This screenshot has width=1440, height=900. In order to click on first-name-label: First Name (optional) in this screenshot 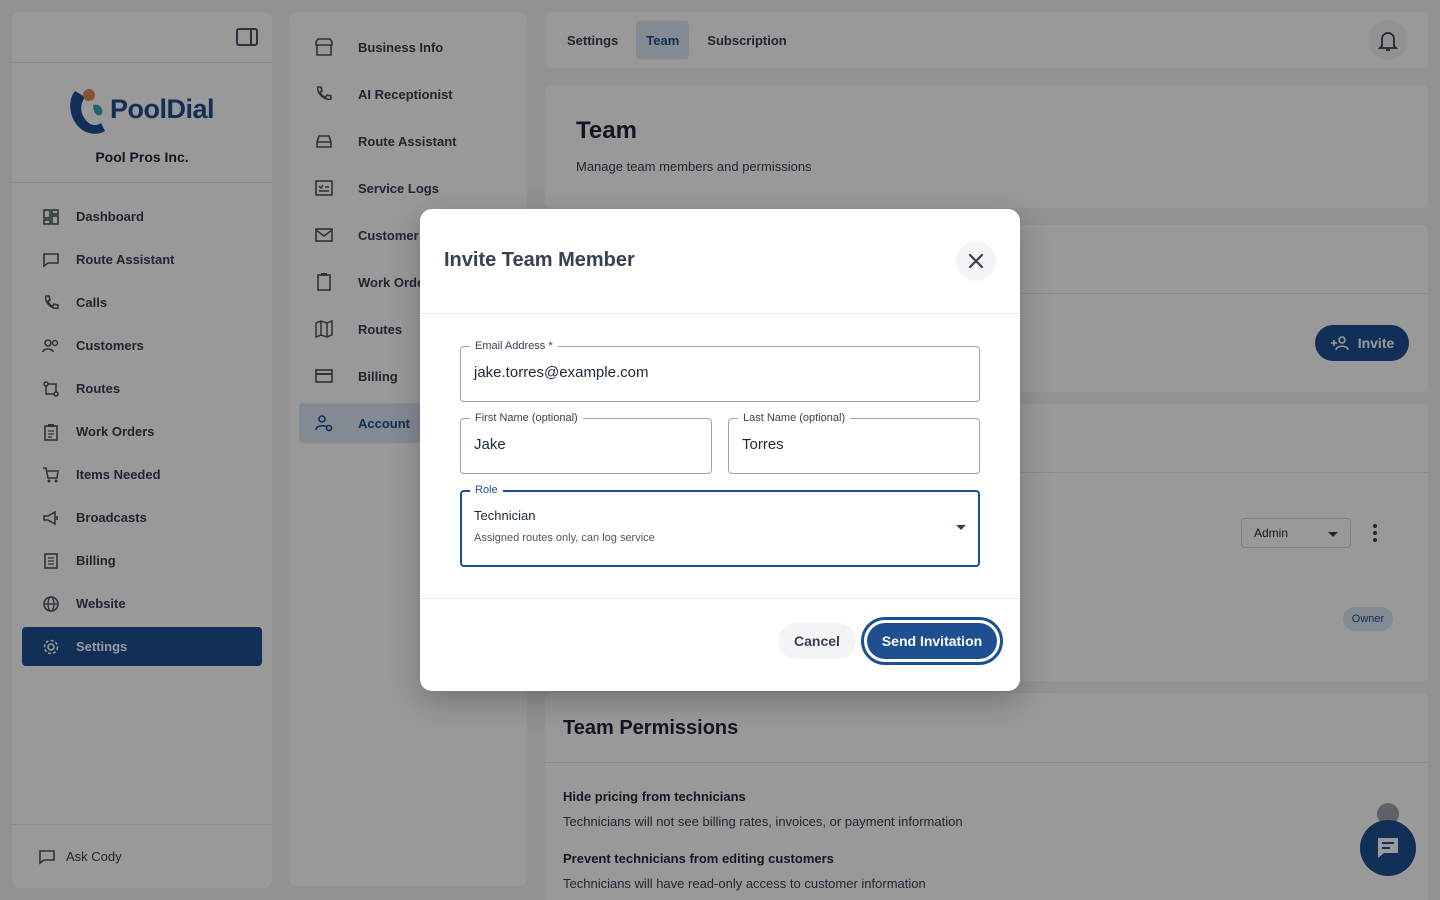, I will do `click(526, 418)`.